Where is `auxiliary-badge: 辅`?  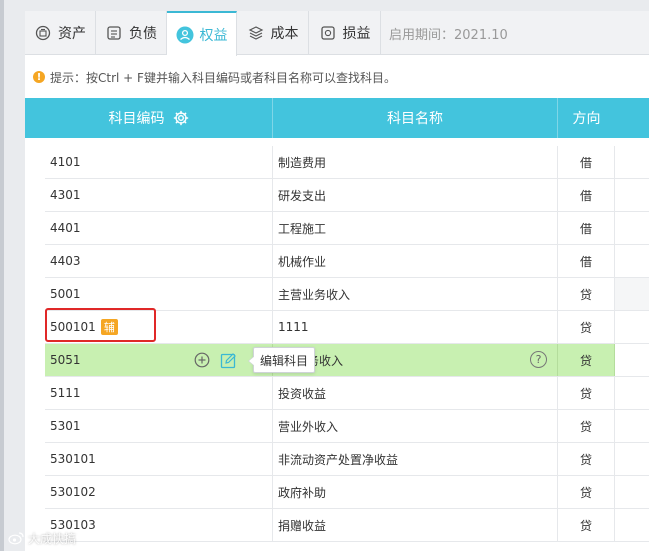
auxiliary-badge: 辅 is located at coordinates (109, 327).